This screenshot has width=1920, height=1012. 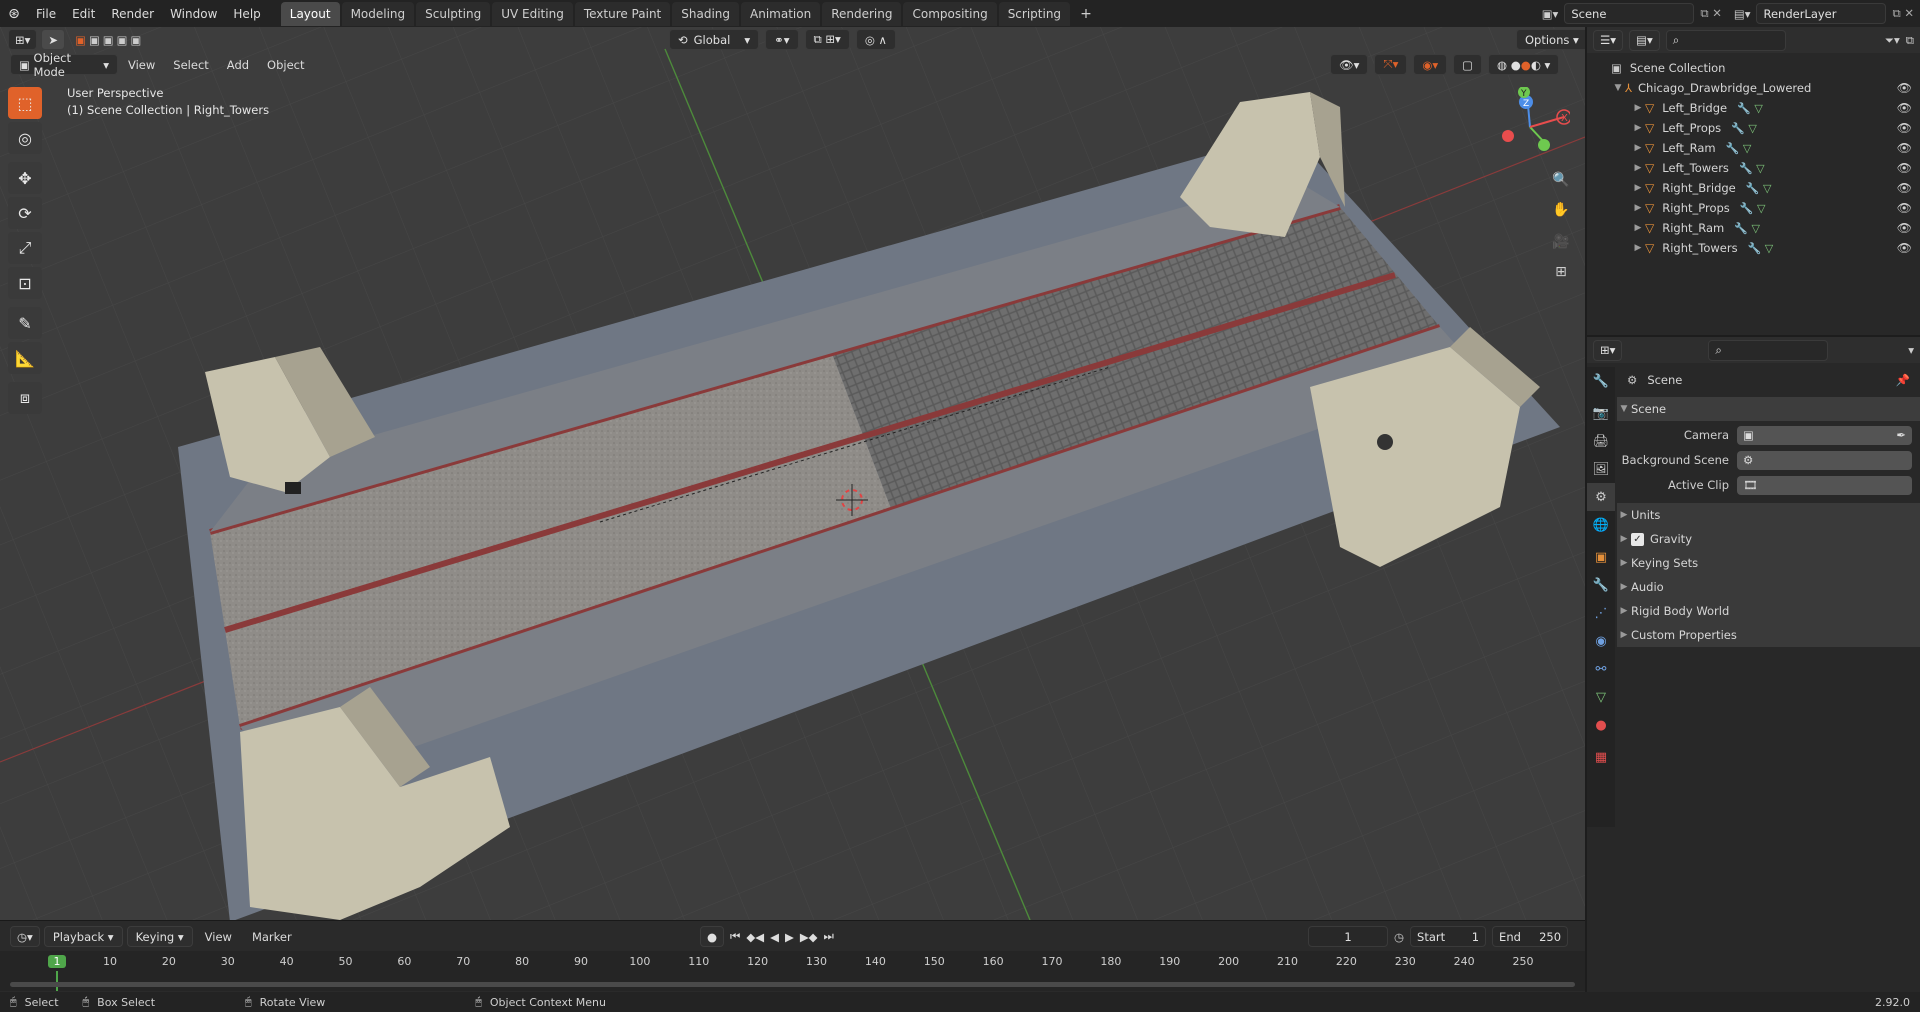 What do you see at coordinates (1601, 757) in the screenshot?
I see `texture-tab-icon: ▦` at bounding box center [1601, 757].